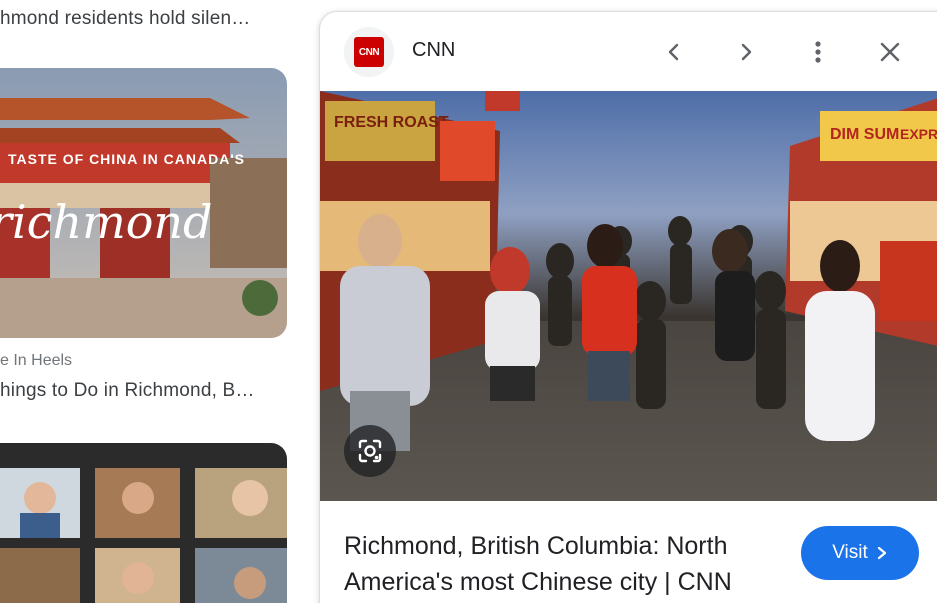 Image resolution: width=937 pixels, height=603 pixels. Describe the element at coordinates (126, 159) in the screenshot. I see `thumb-banner-text: TASTE OF CHINA IN CANADA'S` at that location.